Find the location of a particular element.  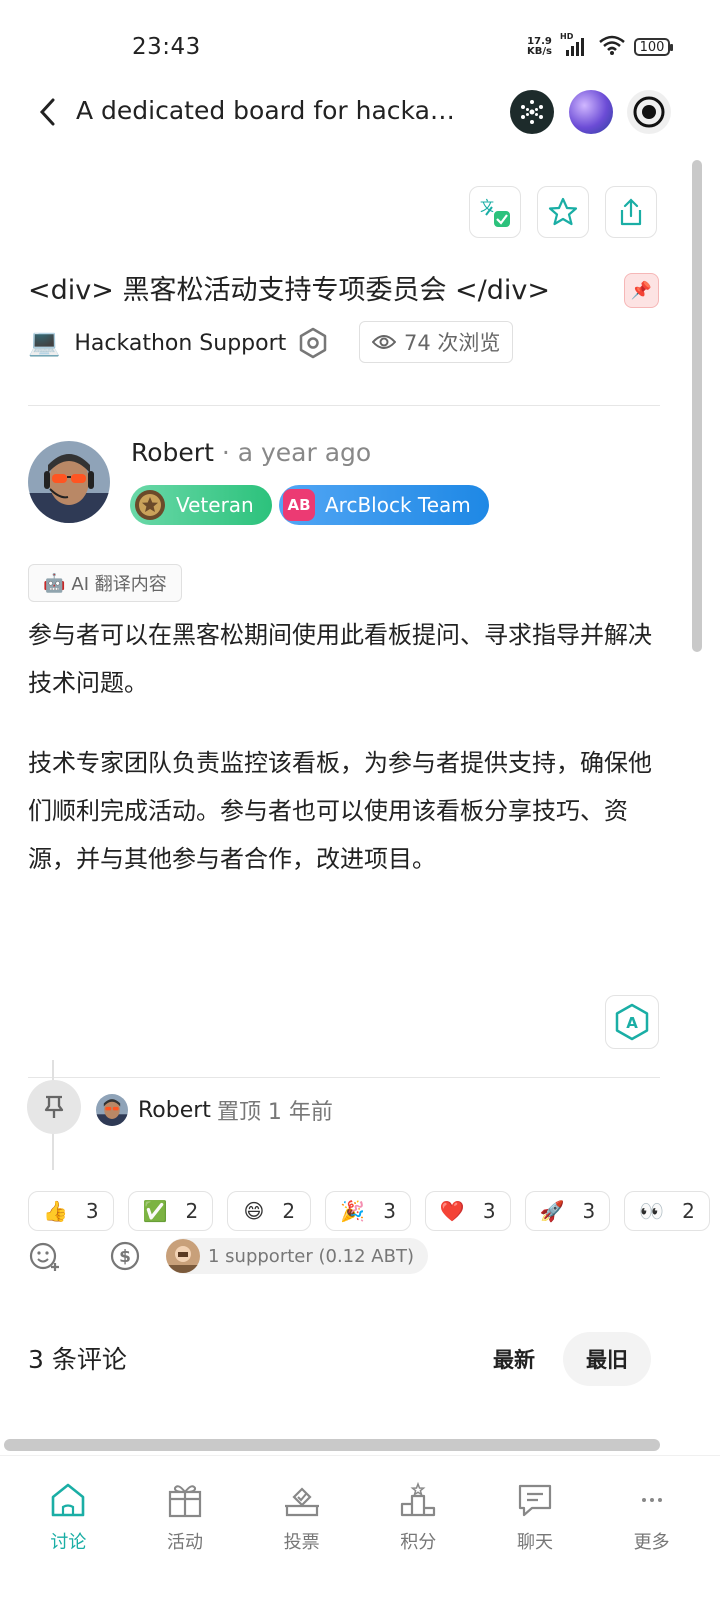

ai-assistant-button: A is located at coordinates (632, 1022).